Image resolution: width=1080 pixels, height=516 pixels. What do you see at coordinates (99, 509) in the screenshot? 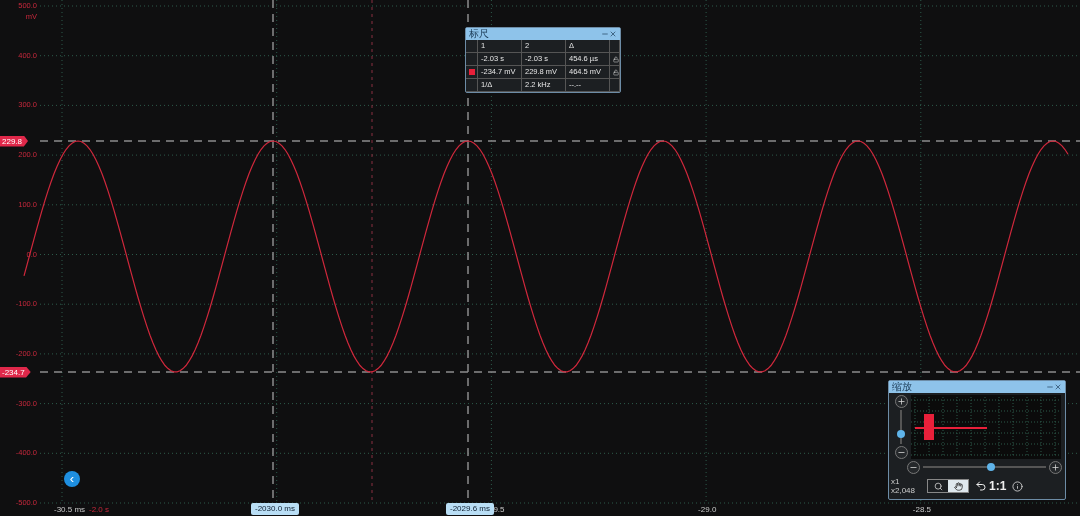
I see `time-offset: -2.0 s` at bounding box center [99, 509].